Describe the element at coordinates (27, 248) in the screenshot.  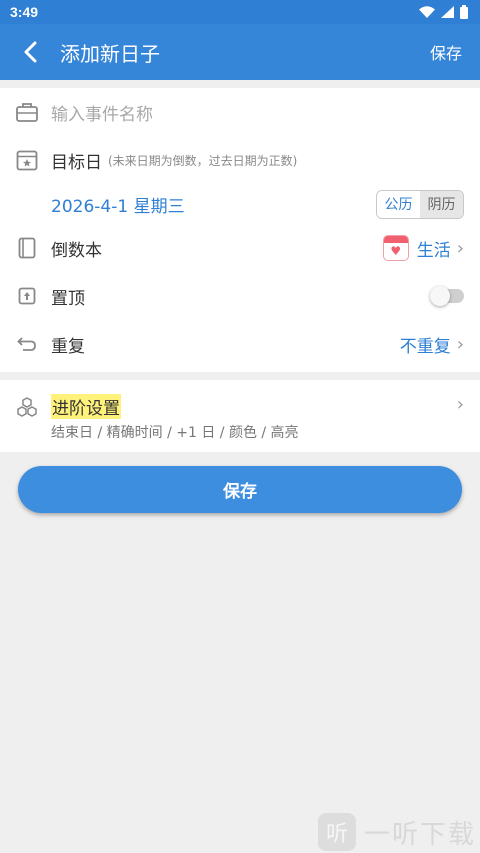
I see `book-icon` at that location.